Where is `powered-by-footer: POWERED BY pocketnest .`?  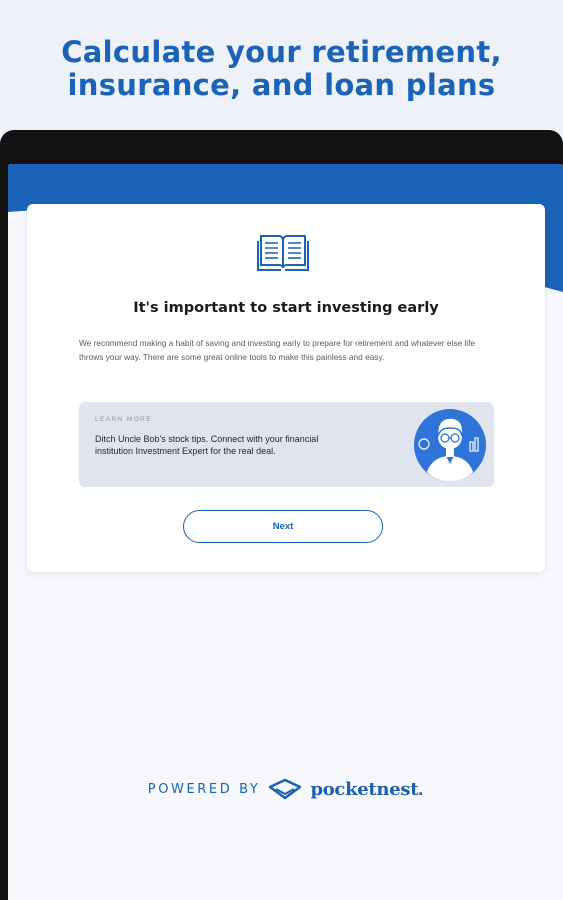
powered-by-footer: POWERED BY pocketnest . is located at coordinates (285, 789).